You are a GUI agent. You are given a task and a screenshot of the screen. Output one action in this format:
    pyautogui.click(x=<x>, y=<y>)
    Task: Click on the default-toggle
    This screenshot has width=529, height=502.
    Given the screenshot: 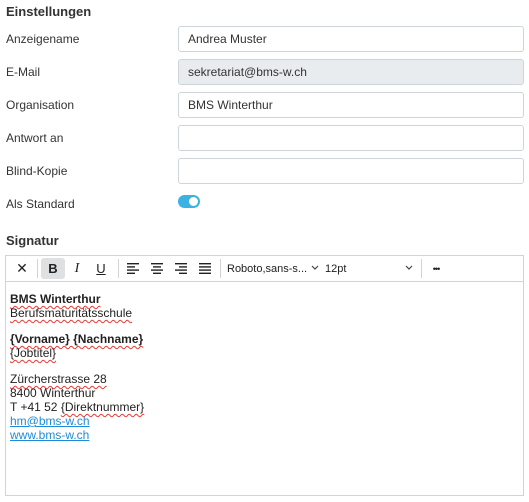 What is the action you would take?
    pyautogui.click(x=189, y=201)
    